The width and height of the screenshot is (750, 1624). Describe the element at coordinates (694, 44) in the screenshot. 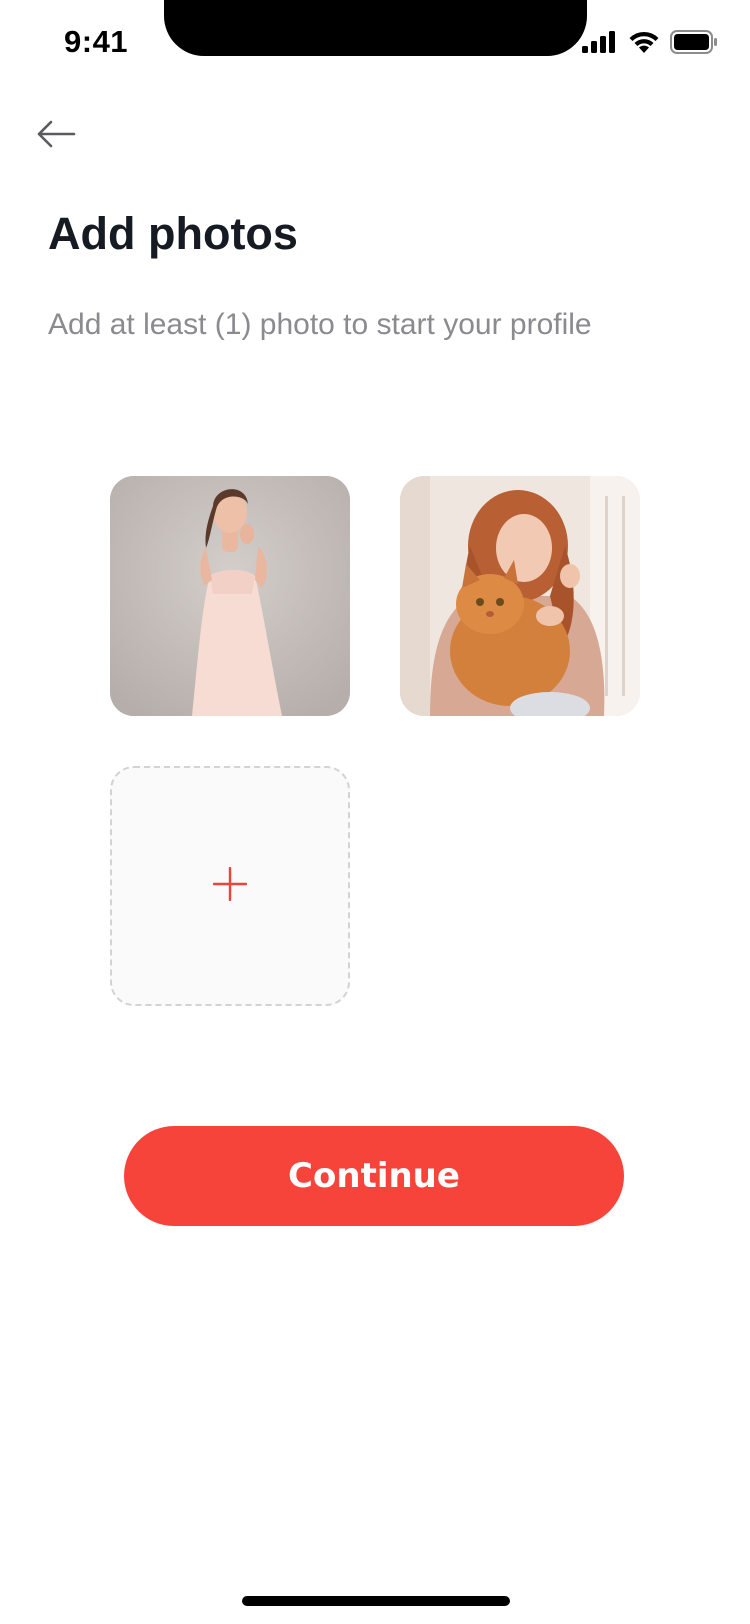

I see `battery-icon` at that location.